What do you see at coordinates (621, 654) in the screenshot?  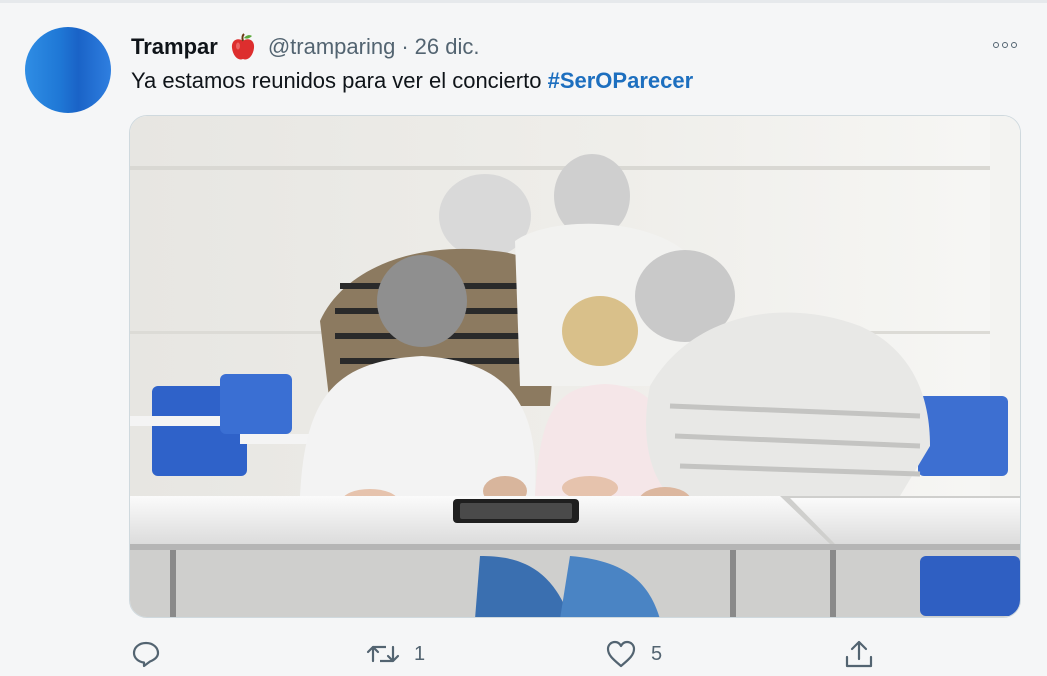 I see `heart-icon` at bounding box center [621, 654].